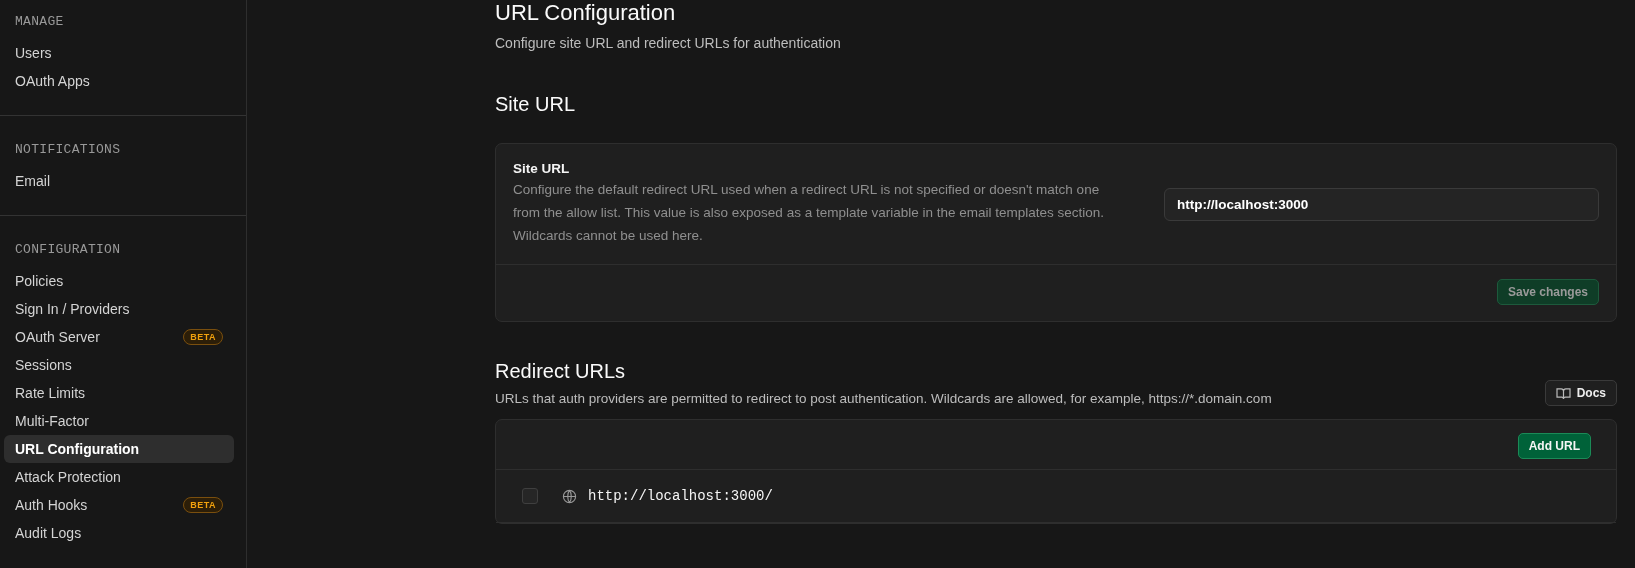 This screenshot has height=568, width=1635. Describe the element at coordinates (668, 43) in the screenshot. I see `page-subtitle: Configure site URL and redirect URLs for authentication` at that location.